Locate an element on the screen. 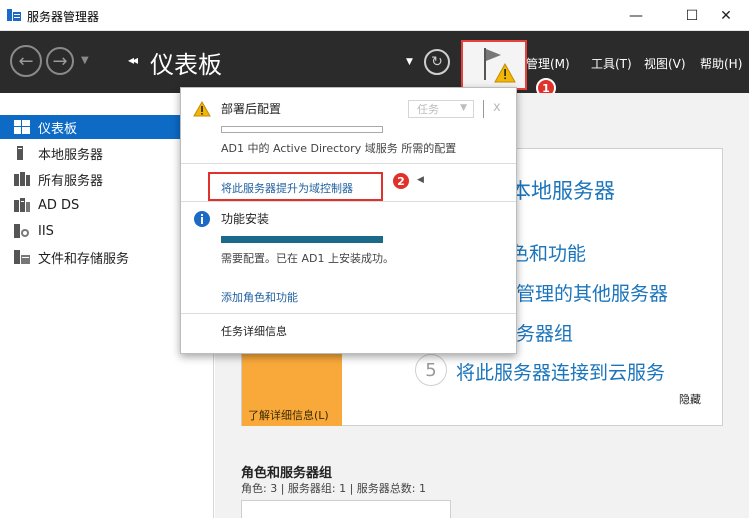 The image size is (749, 518). local-server-icon is located at coordinates (20, 153).